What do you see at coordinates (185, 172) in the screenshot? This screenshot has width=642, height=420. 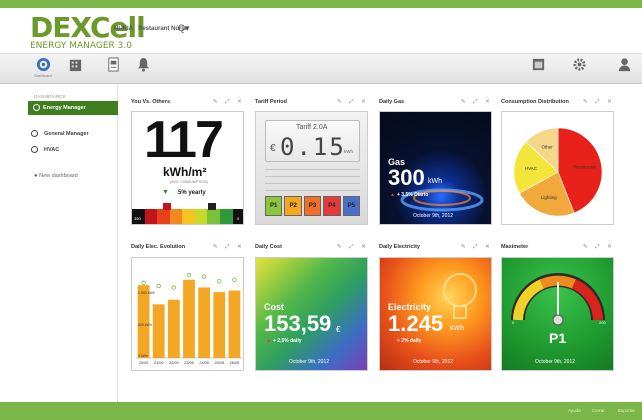 I see `consumption-unit: kWh/m²` at bounding box center [185, 172].